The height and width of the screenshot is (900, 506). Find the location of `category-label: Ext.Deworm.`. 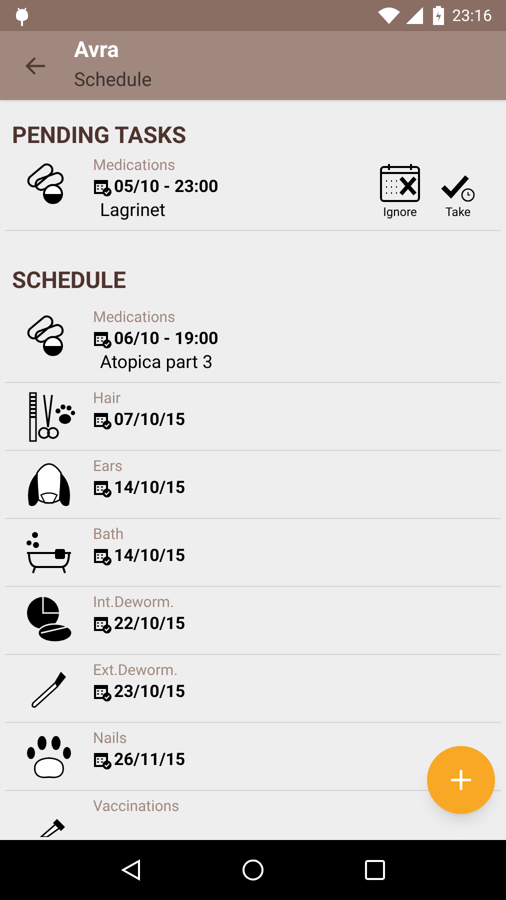

category-label: Ext.Deworm. is located at coordinates (135, 670).